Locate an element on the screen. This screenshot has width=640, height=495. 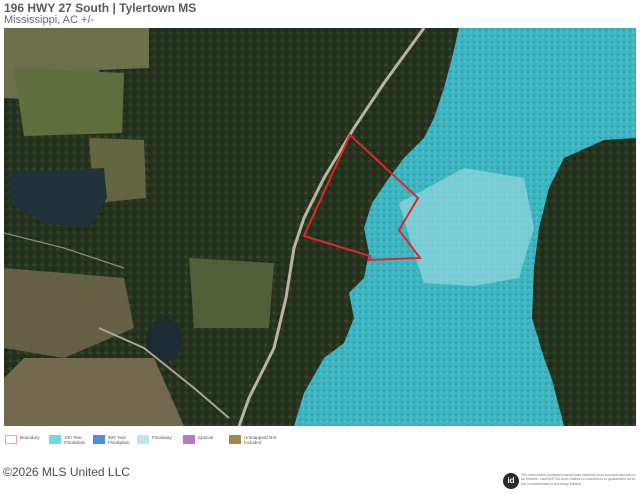
legend-swatch-boundary is located at coordinates (11, 439).